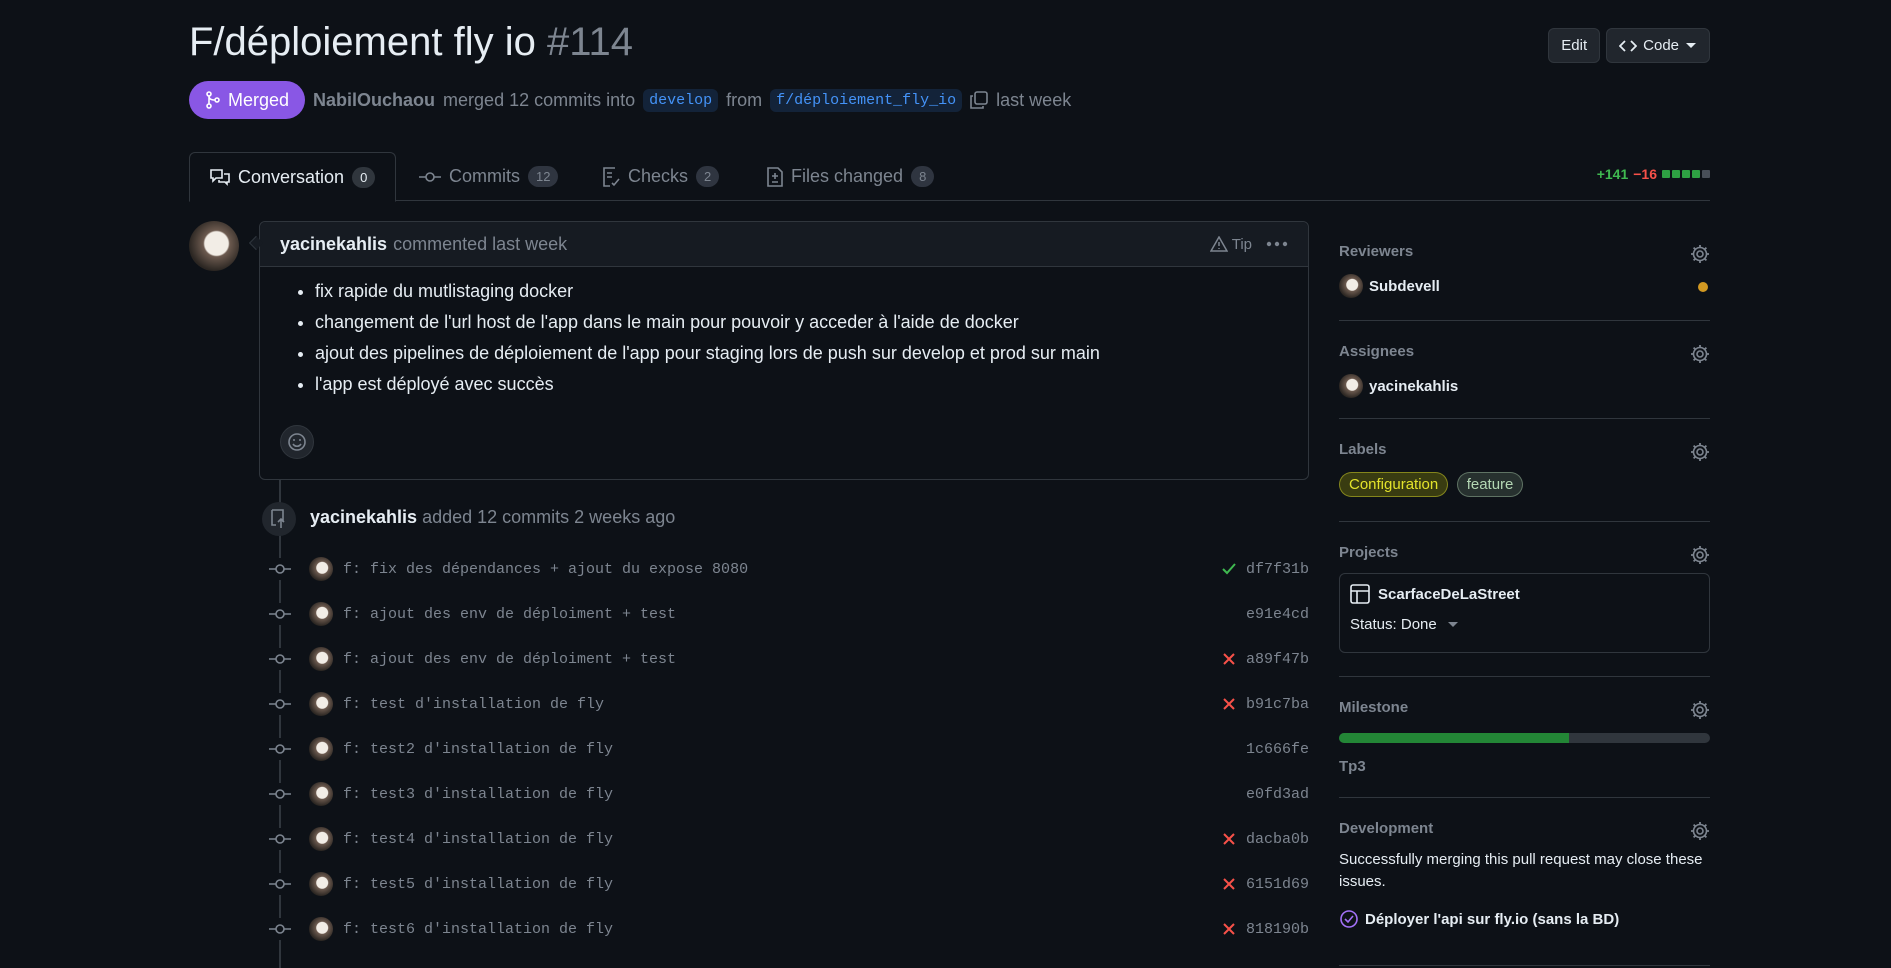  What do you see at coordinates (1369, 552) in the screenshot?
I see `projects-title: Projects` at bounding box center [1369, 552].